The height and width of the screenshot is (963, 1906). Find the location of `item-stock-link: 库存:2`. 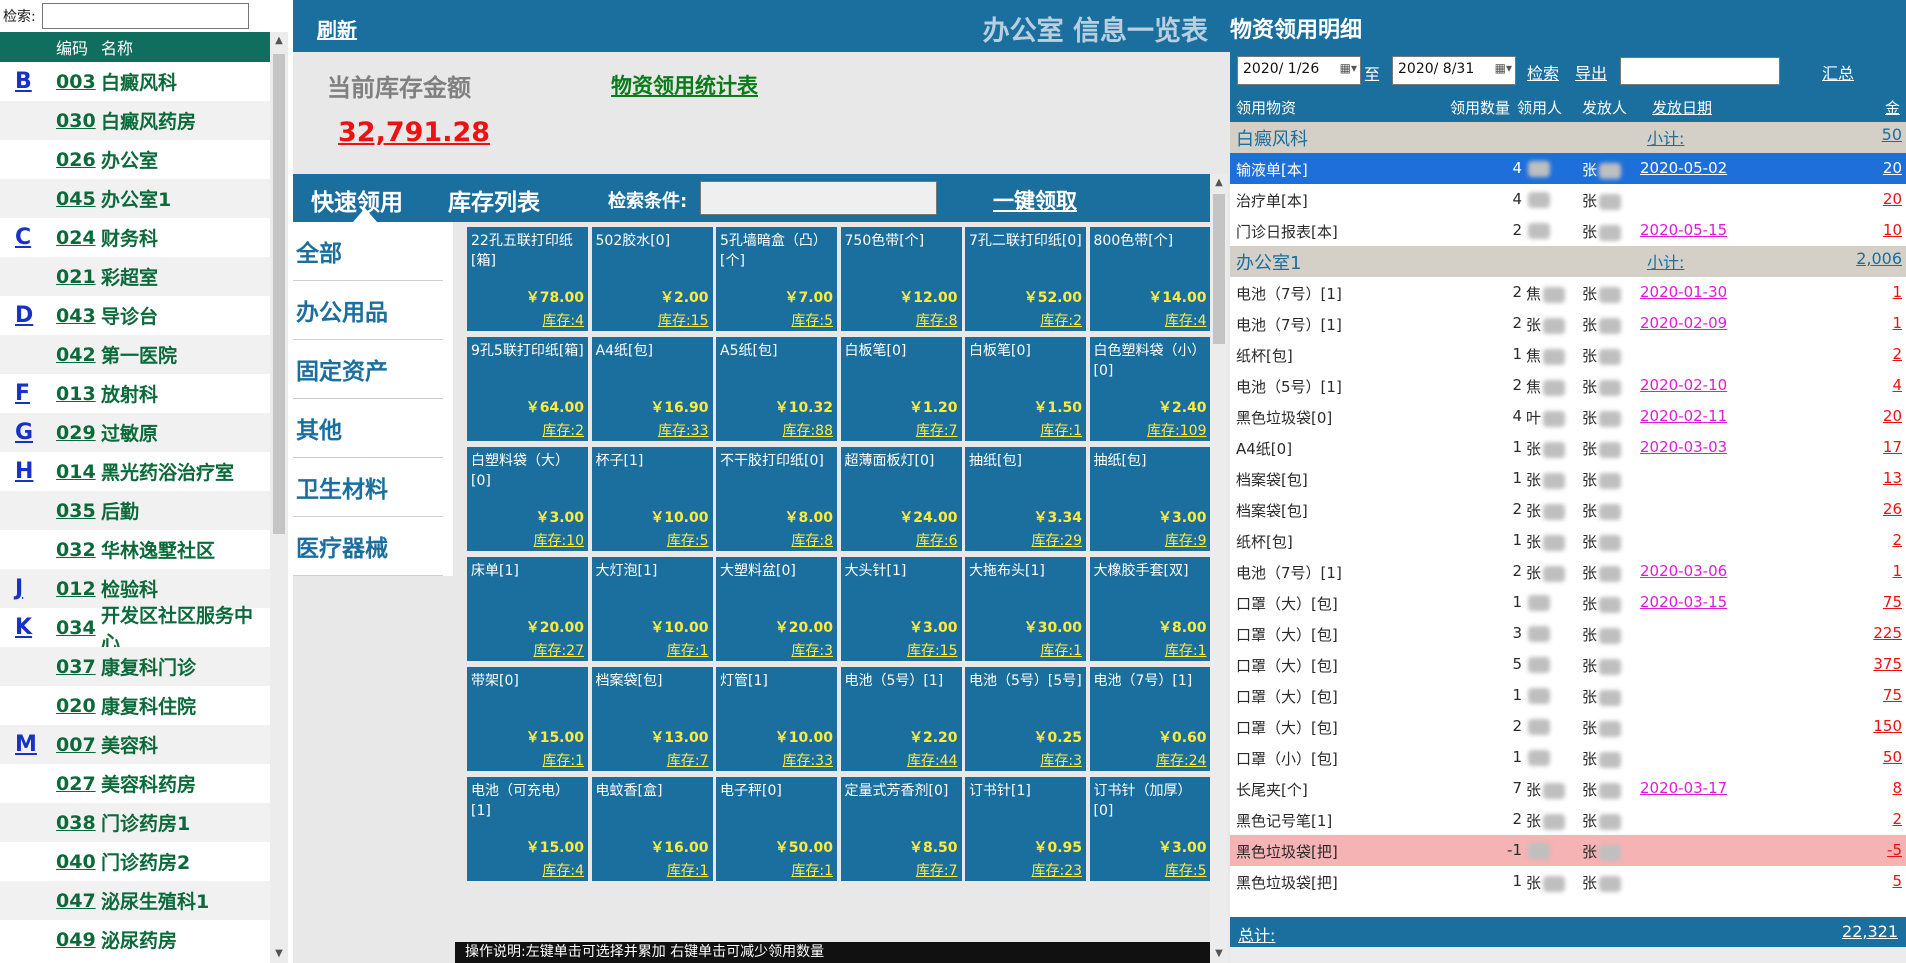

item-stock-link: 库存:2 is located at coordinates (563, 430).